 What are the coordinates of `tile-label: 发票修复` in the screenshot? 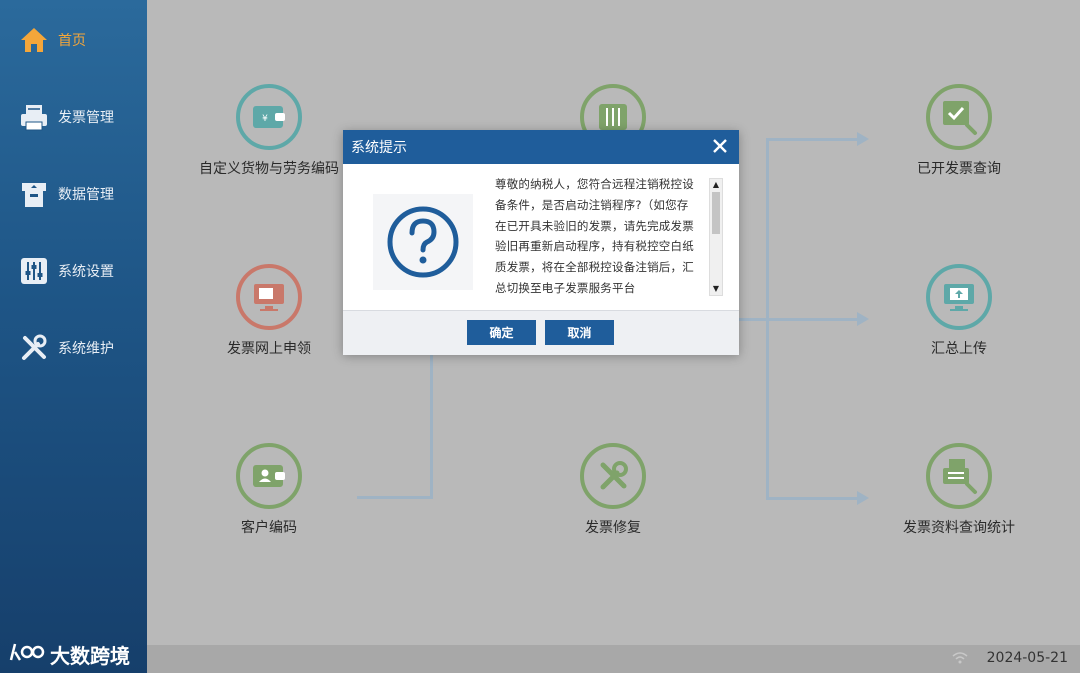 It's located at (613, 528).